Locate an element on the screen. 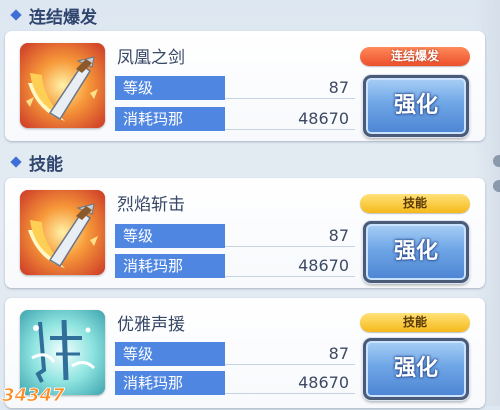  section-header-skills: 技能 is located at coordinates (35, 163).